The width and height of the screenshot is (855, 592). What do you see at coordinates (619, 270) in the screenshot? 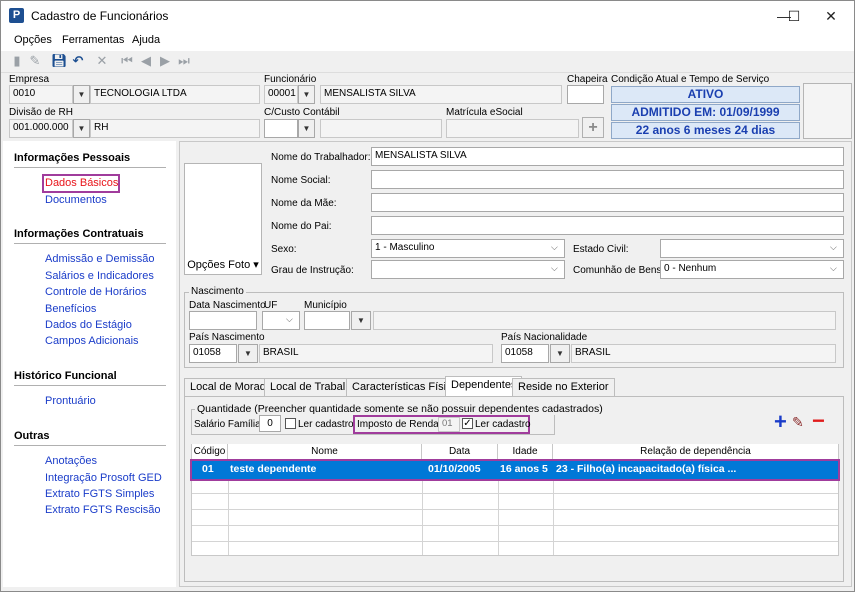
I see `comunhao-label: Comunhão de Bens:` at bounding box center [619, 270].